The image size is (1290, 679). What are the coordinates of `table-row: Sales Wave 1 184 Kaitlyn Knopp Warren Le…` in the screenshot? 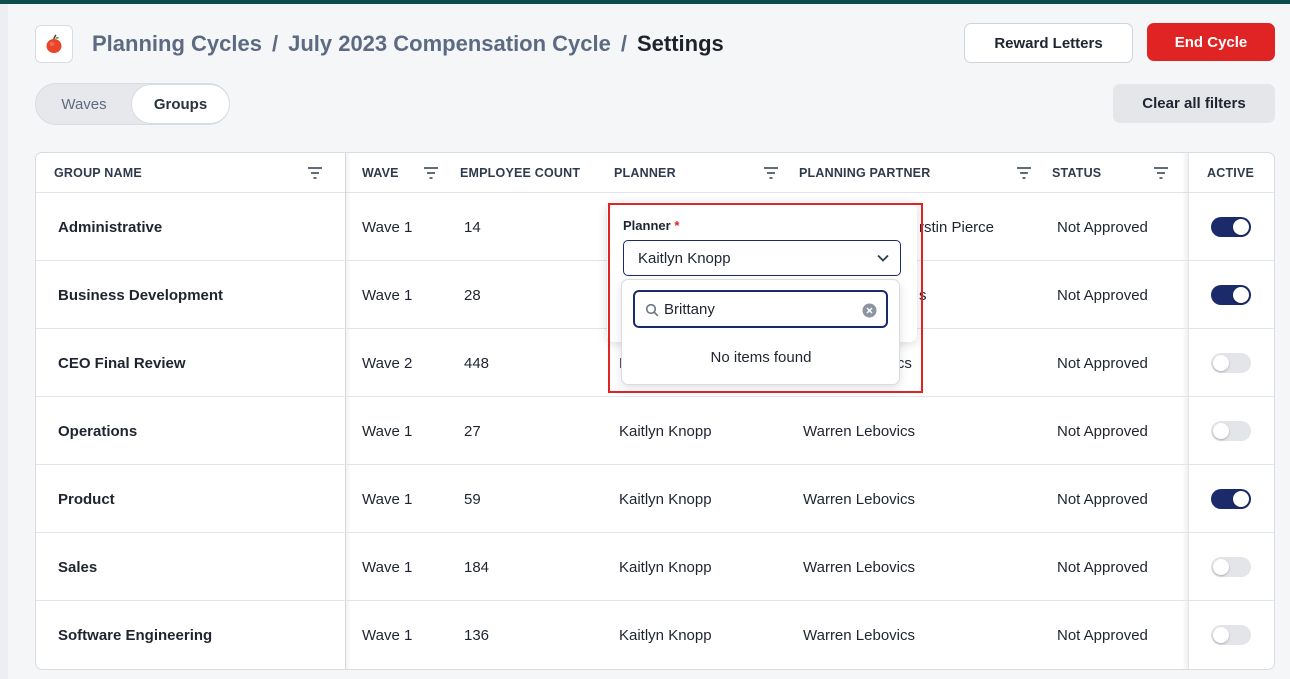 It's located at (655, 567).